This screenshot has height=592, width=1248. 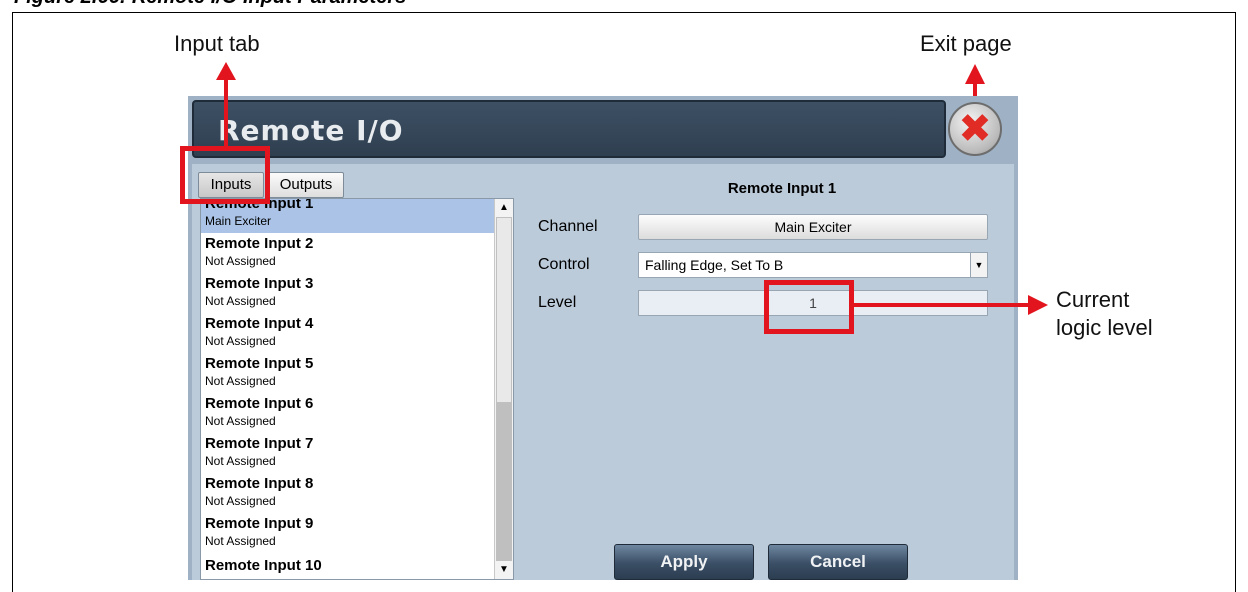 What do you see at coordinates (1038, 305) in the screenshot?
I see `level-arrow-head` at bounding box center [1038, 305].